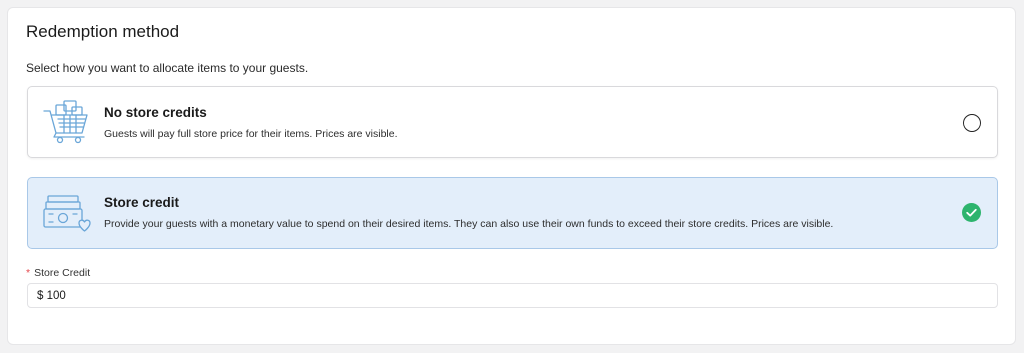  Describe the element at coordinates (512, 295) in the screenshot. I see `store-credit-input` at that location.